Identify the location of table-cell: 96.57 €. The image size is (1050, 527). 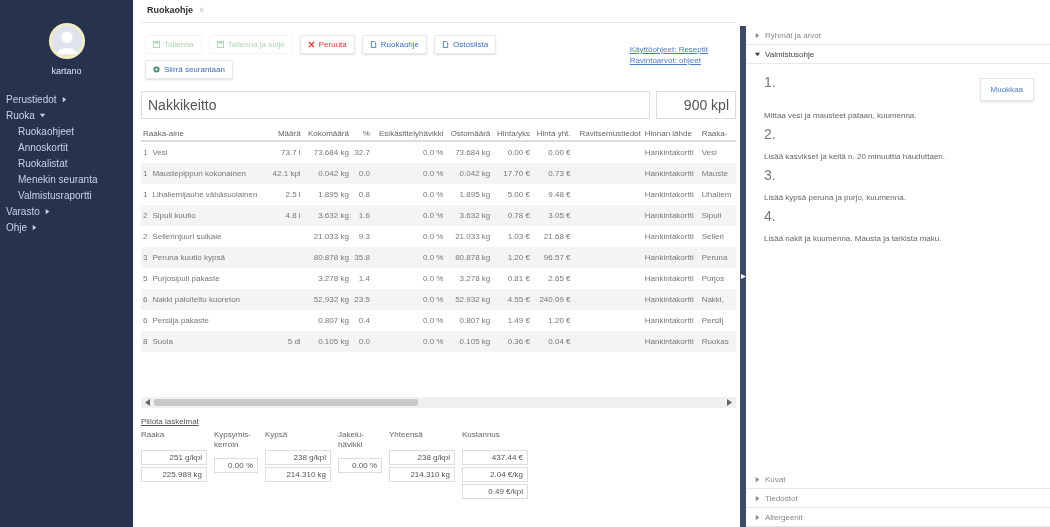
(557, 257).